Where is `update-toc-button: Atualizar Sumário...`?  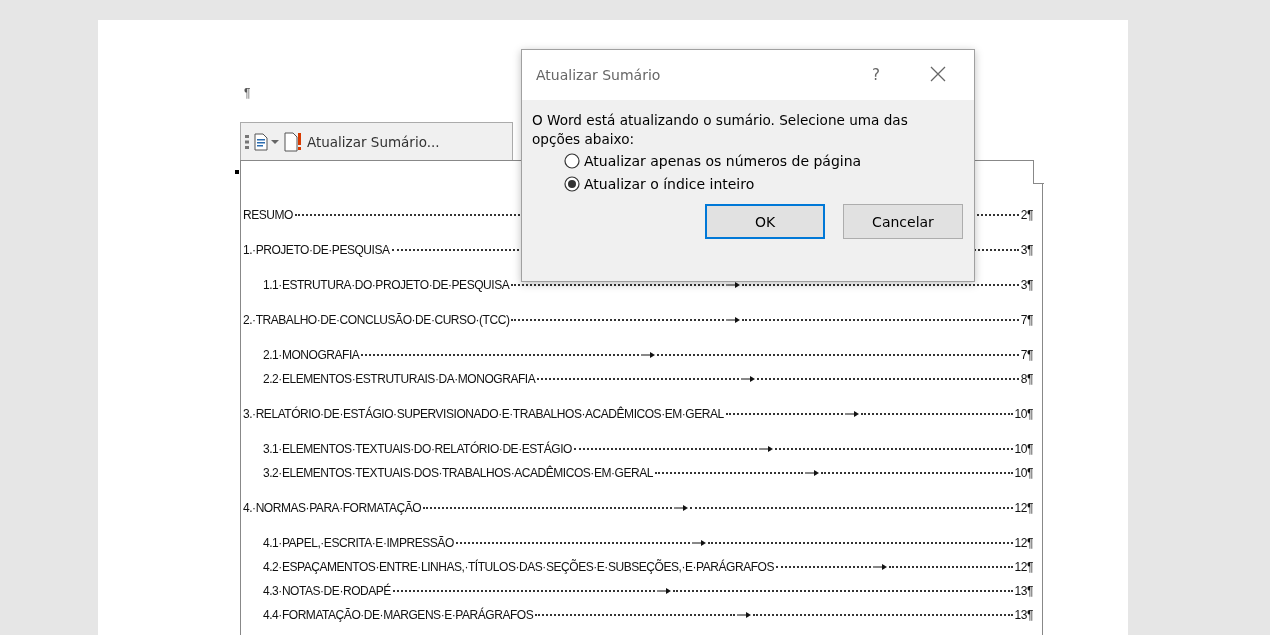
update-toc-button: Atualizar Sumário... is located at coordinates (362, 141).